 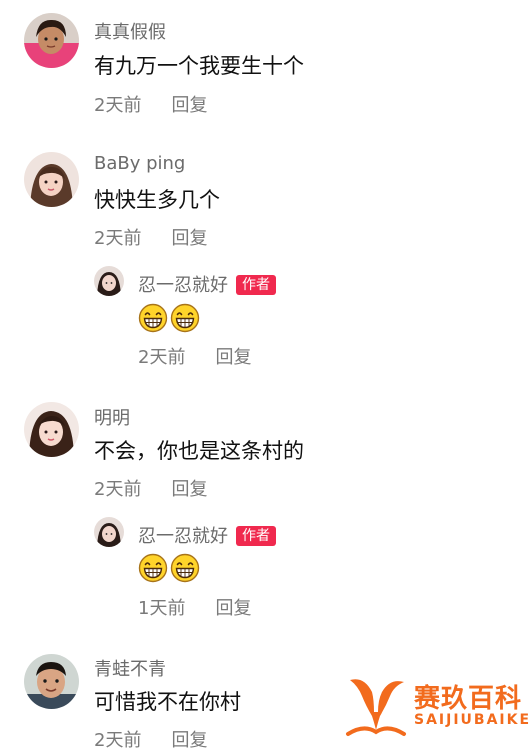 What do you see at coordinates (130, 668) in the screenshot?
I see `comment-username: 青蛙不青` at bounding box center [130, 668].